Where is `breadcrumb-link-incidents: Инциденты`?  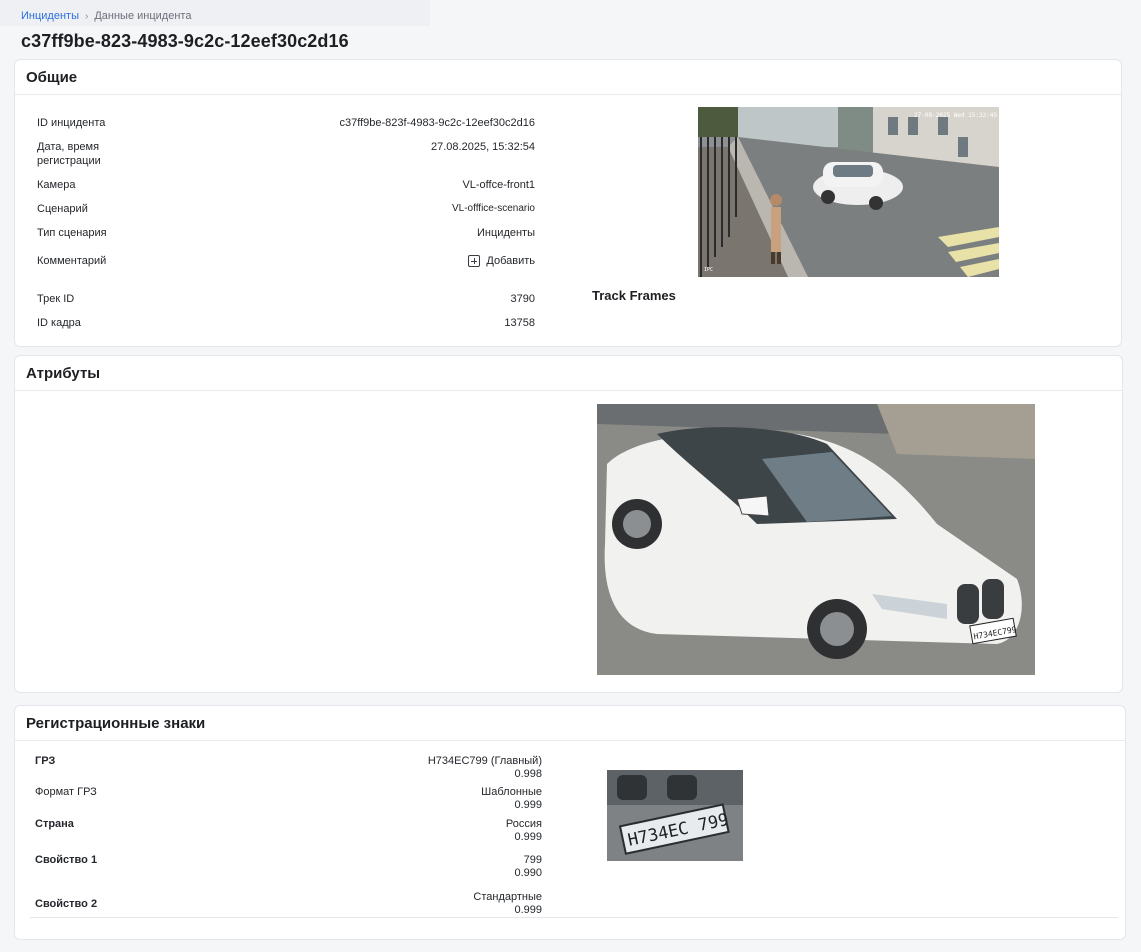
breadcrumb-link-incidents: Инциденты is located at coordinates (50, 16).